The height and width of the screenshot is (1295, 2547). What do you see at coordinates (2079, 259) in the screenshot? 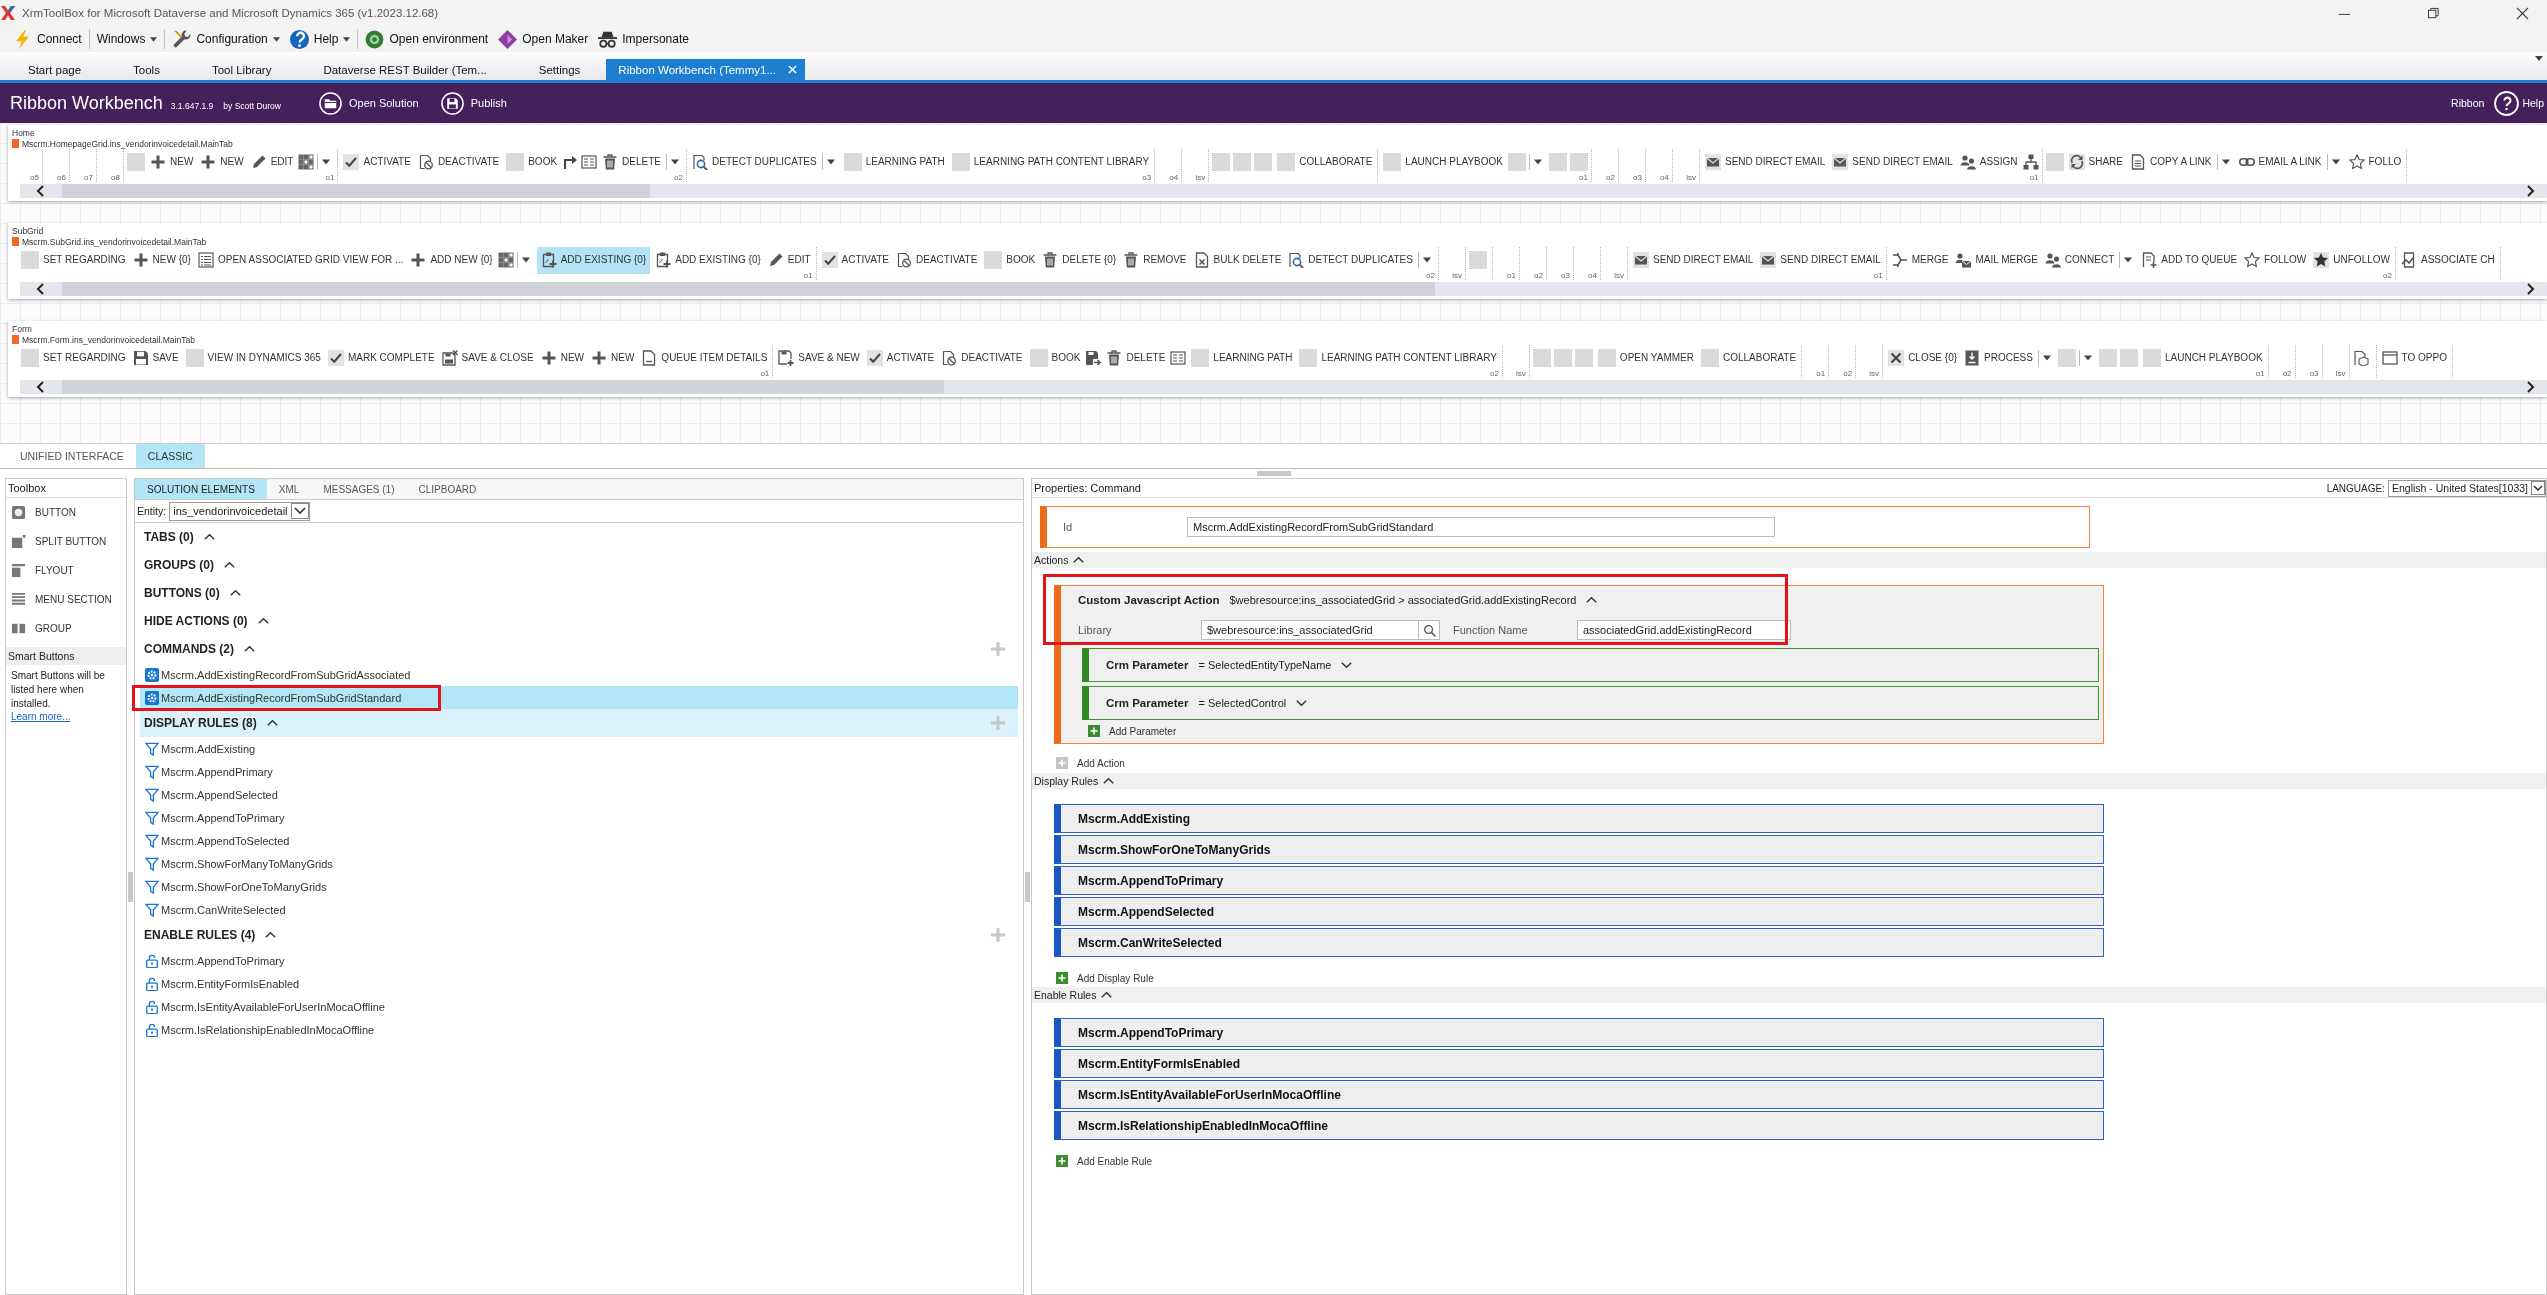
I see `ribbon-button: CONNECT` at bounding box center [2079, 259].